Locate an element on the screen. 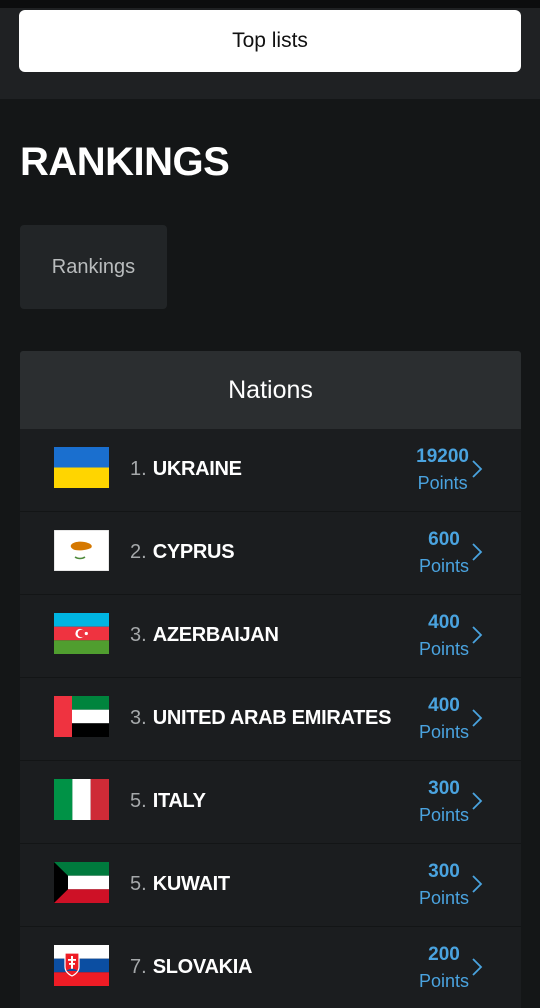  azerbaijan-flag-icon is located at coordinates (81, 633).